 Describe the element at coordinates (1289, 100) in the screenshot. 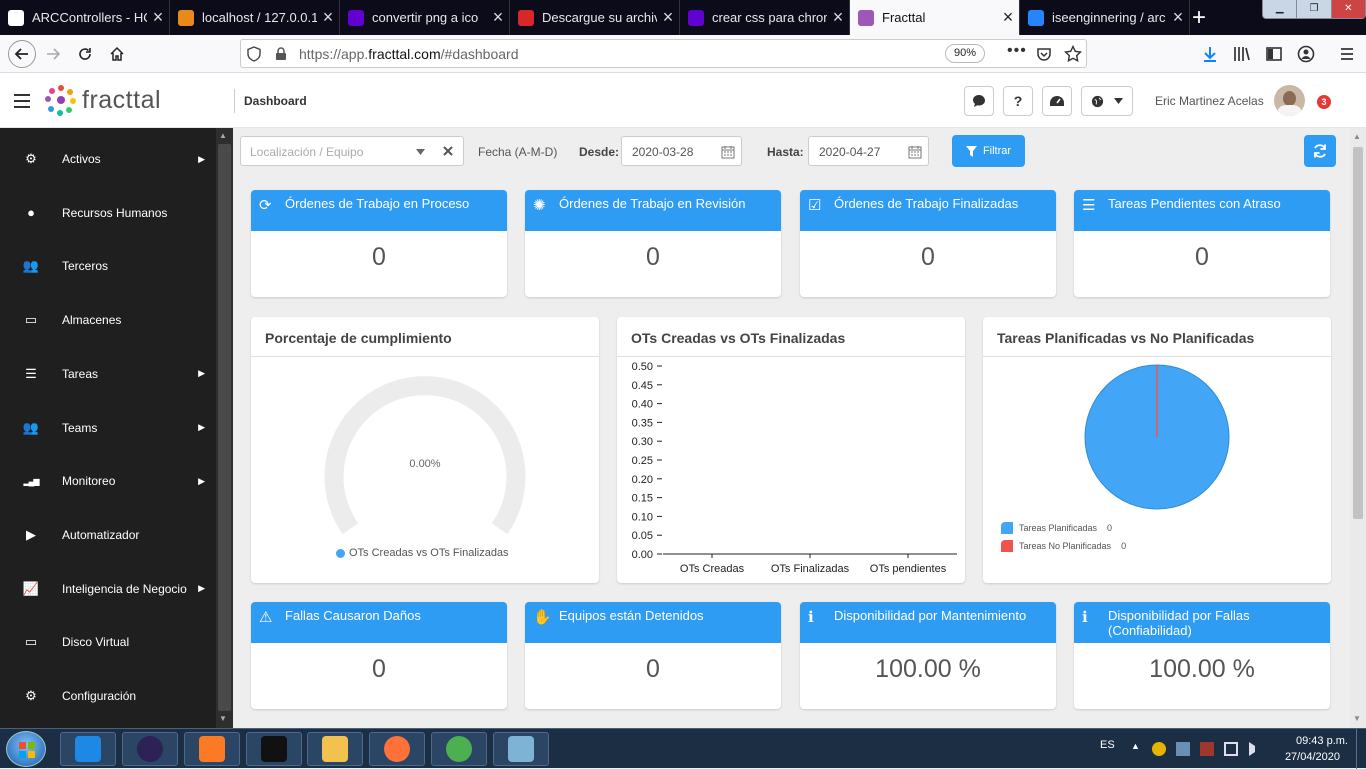

I see `avatar` at that location.